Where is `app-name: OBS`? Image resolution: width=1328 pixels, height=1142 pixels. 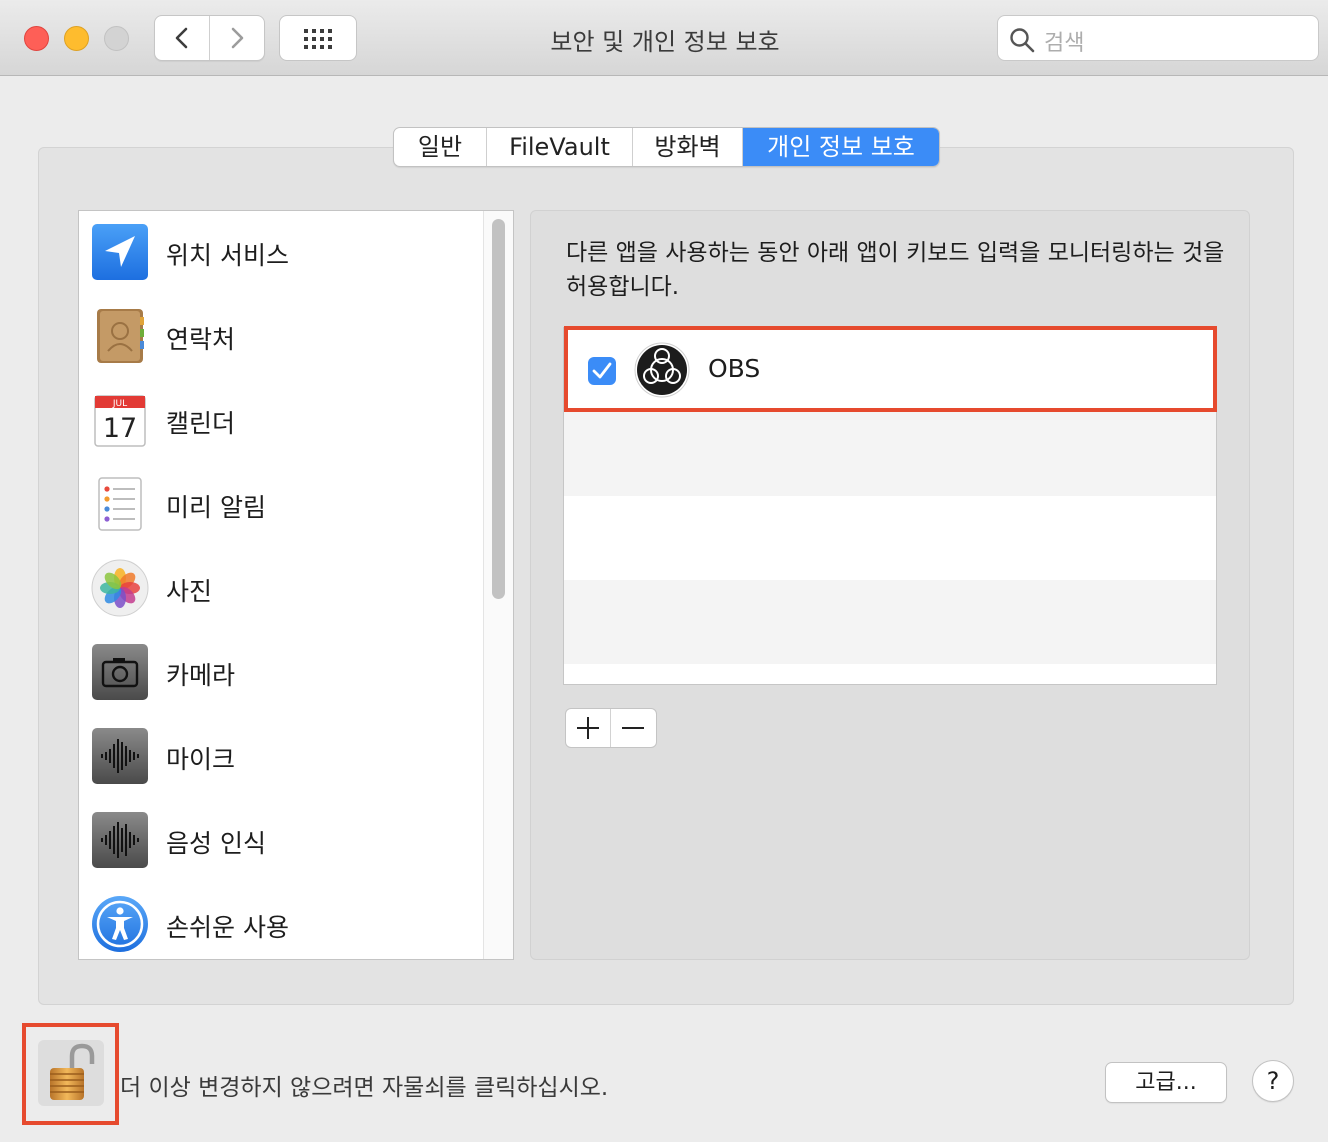 app-name: OBS is located at coordinates (734, 368).